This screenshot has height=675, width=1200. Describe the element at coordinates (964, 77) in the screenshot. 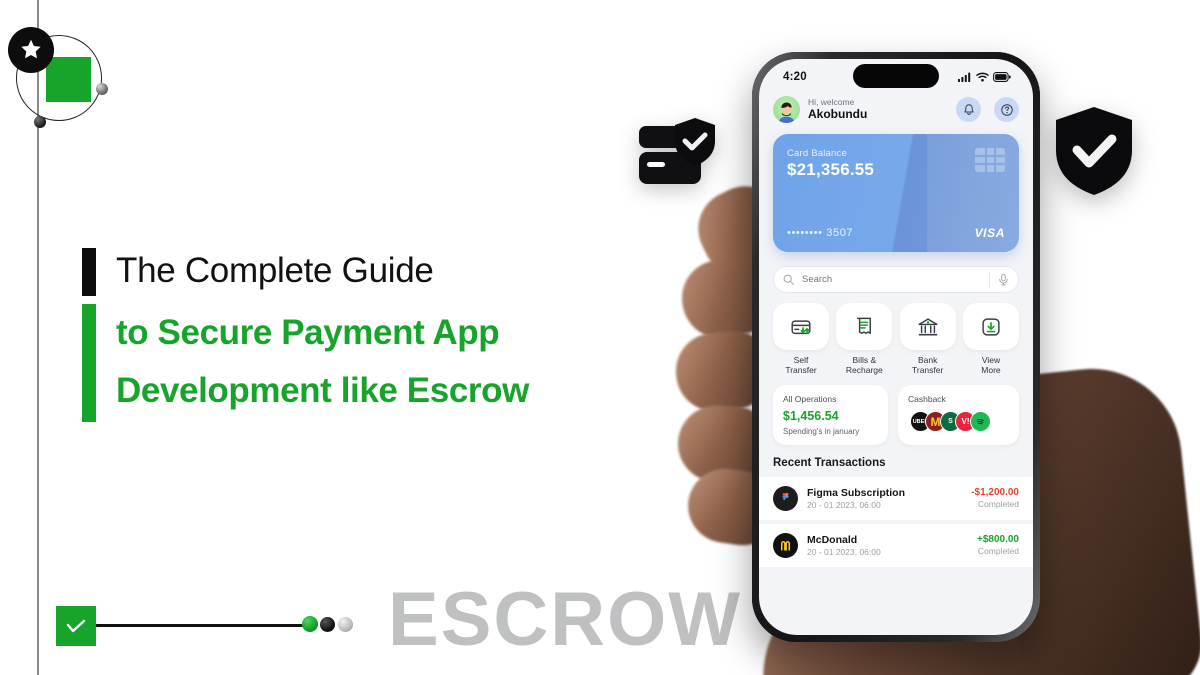

I see `signal-bars-icon` at that location.